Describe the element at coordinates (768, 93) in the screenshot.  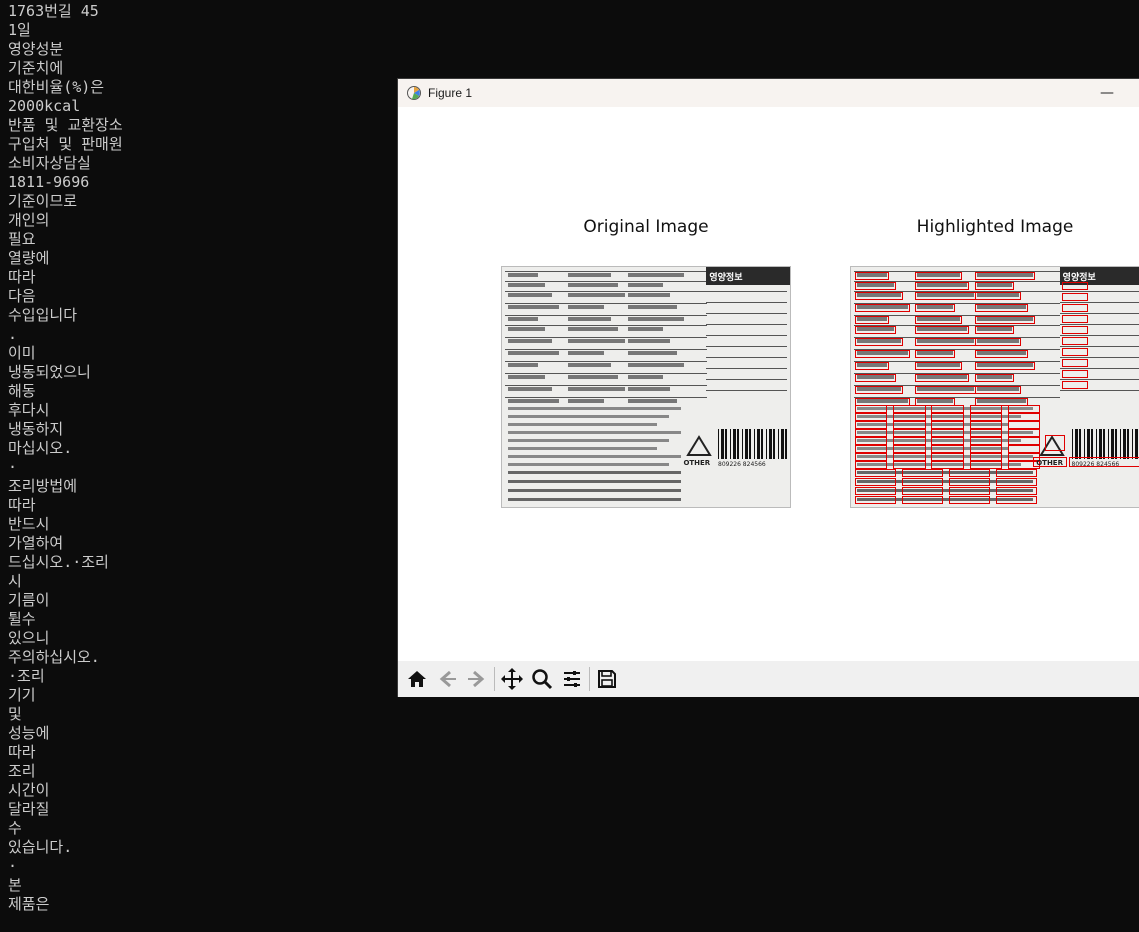
I see `window-titlebar: Figure 1 —` at that location.